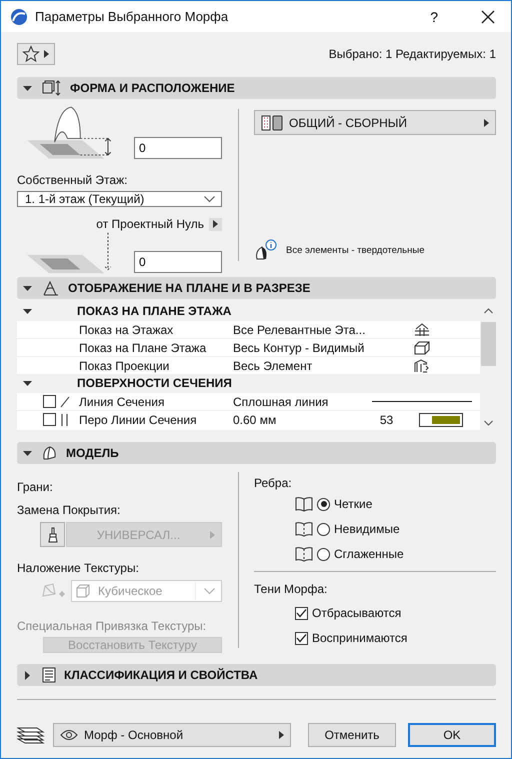  Describe the element at coordinates (441, 419) in the screenshot. I see `pen-color-swatch` at that location.